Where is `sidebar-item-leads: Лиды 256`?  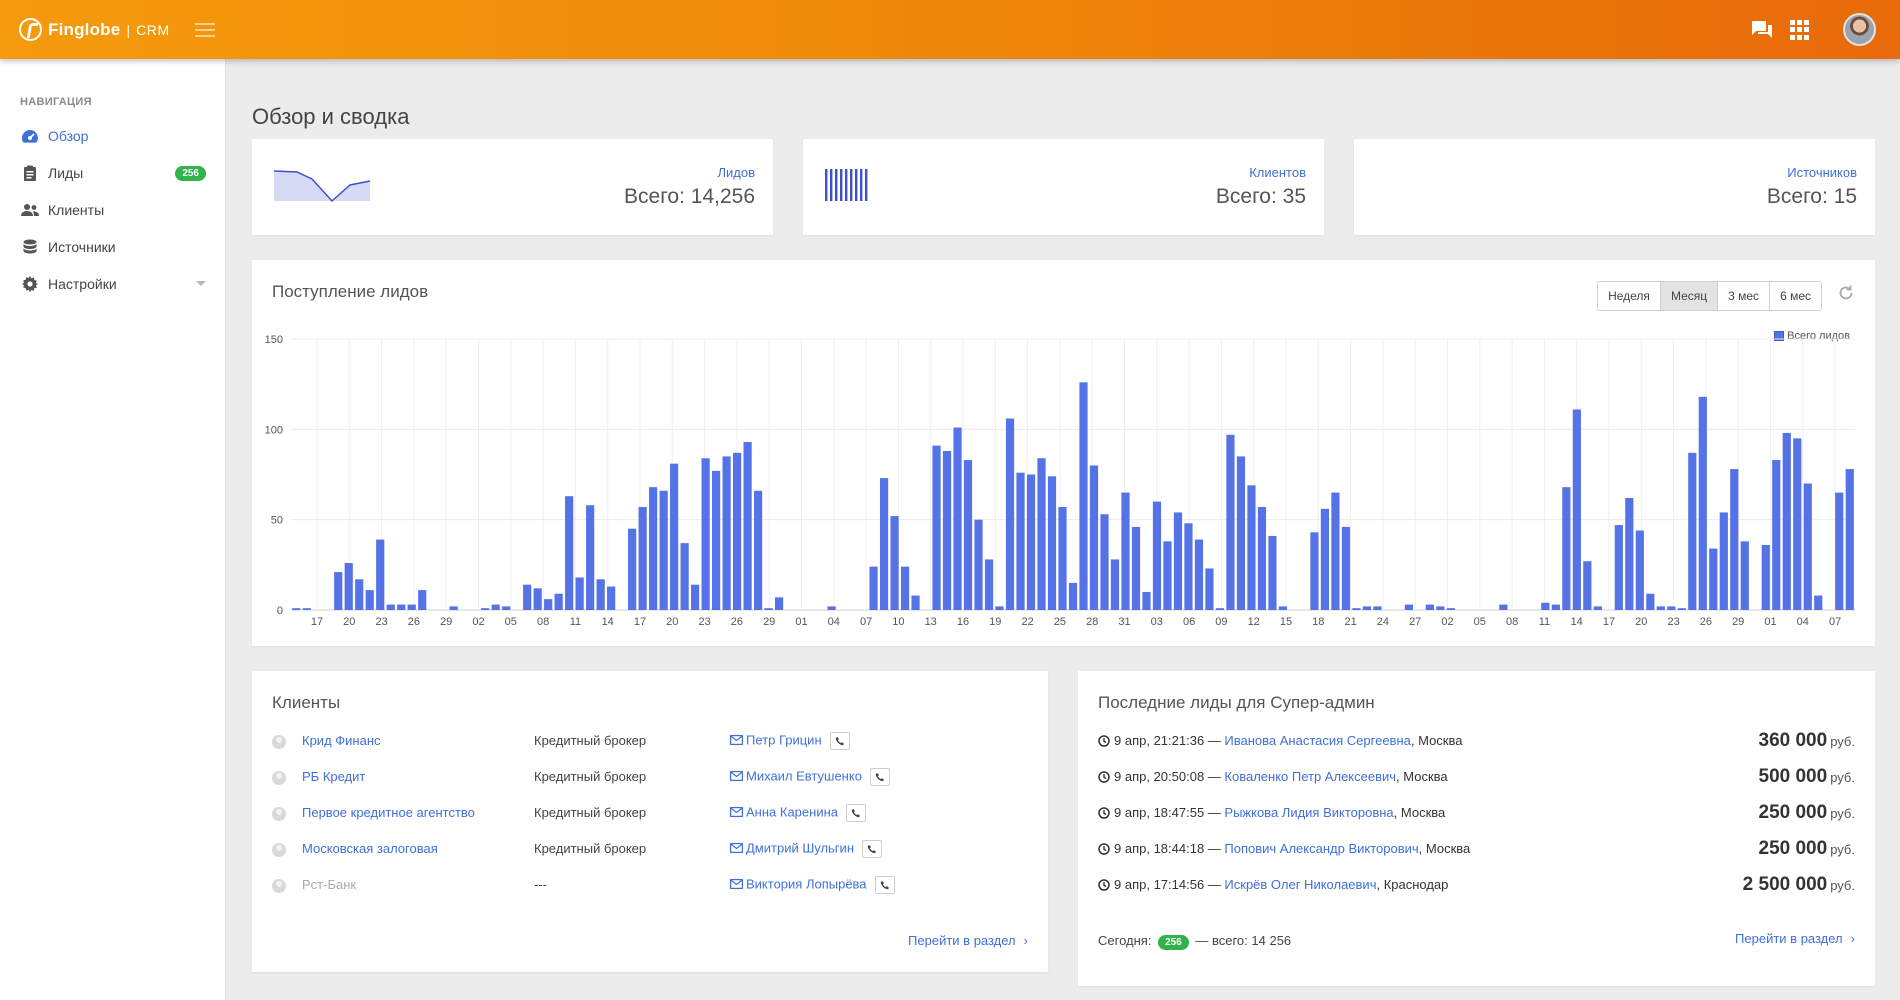 sidebar-item-leads: Лиды 256 is located at coordinates (113, 173).